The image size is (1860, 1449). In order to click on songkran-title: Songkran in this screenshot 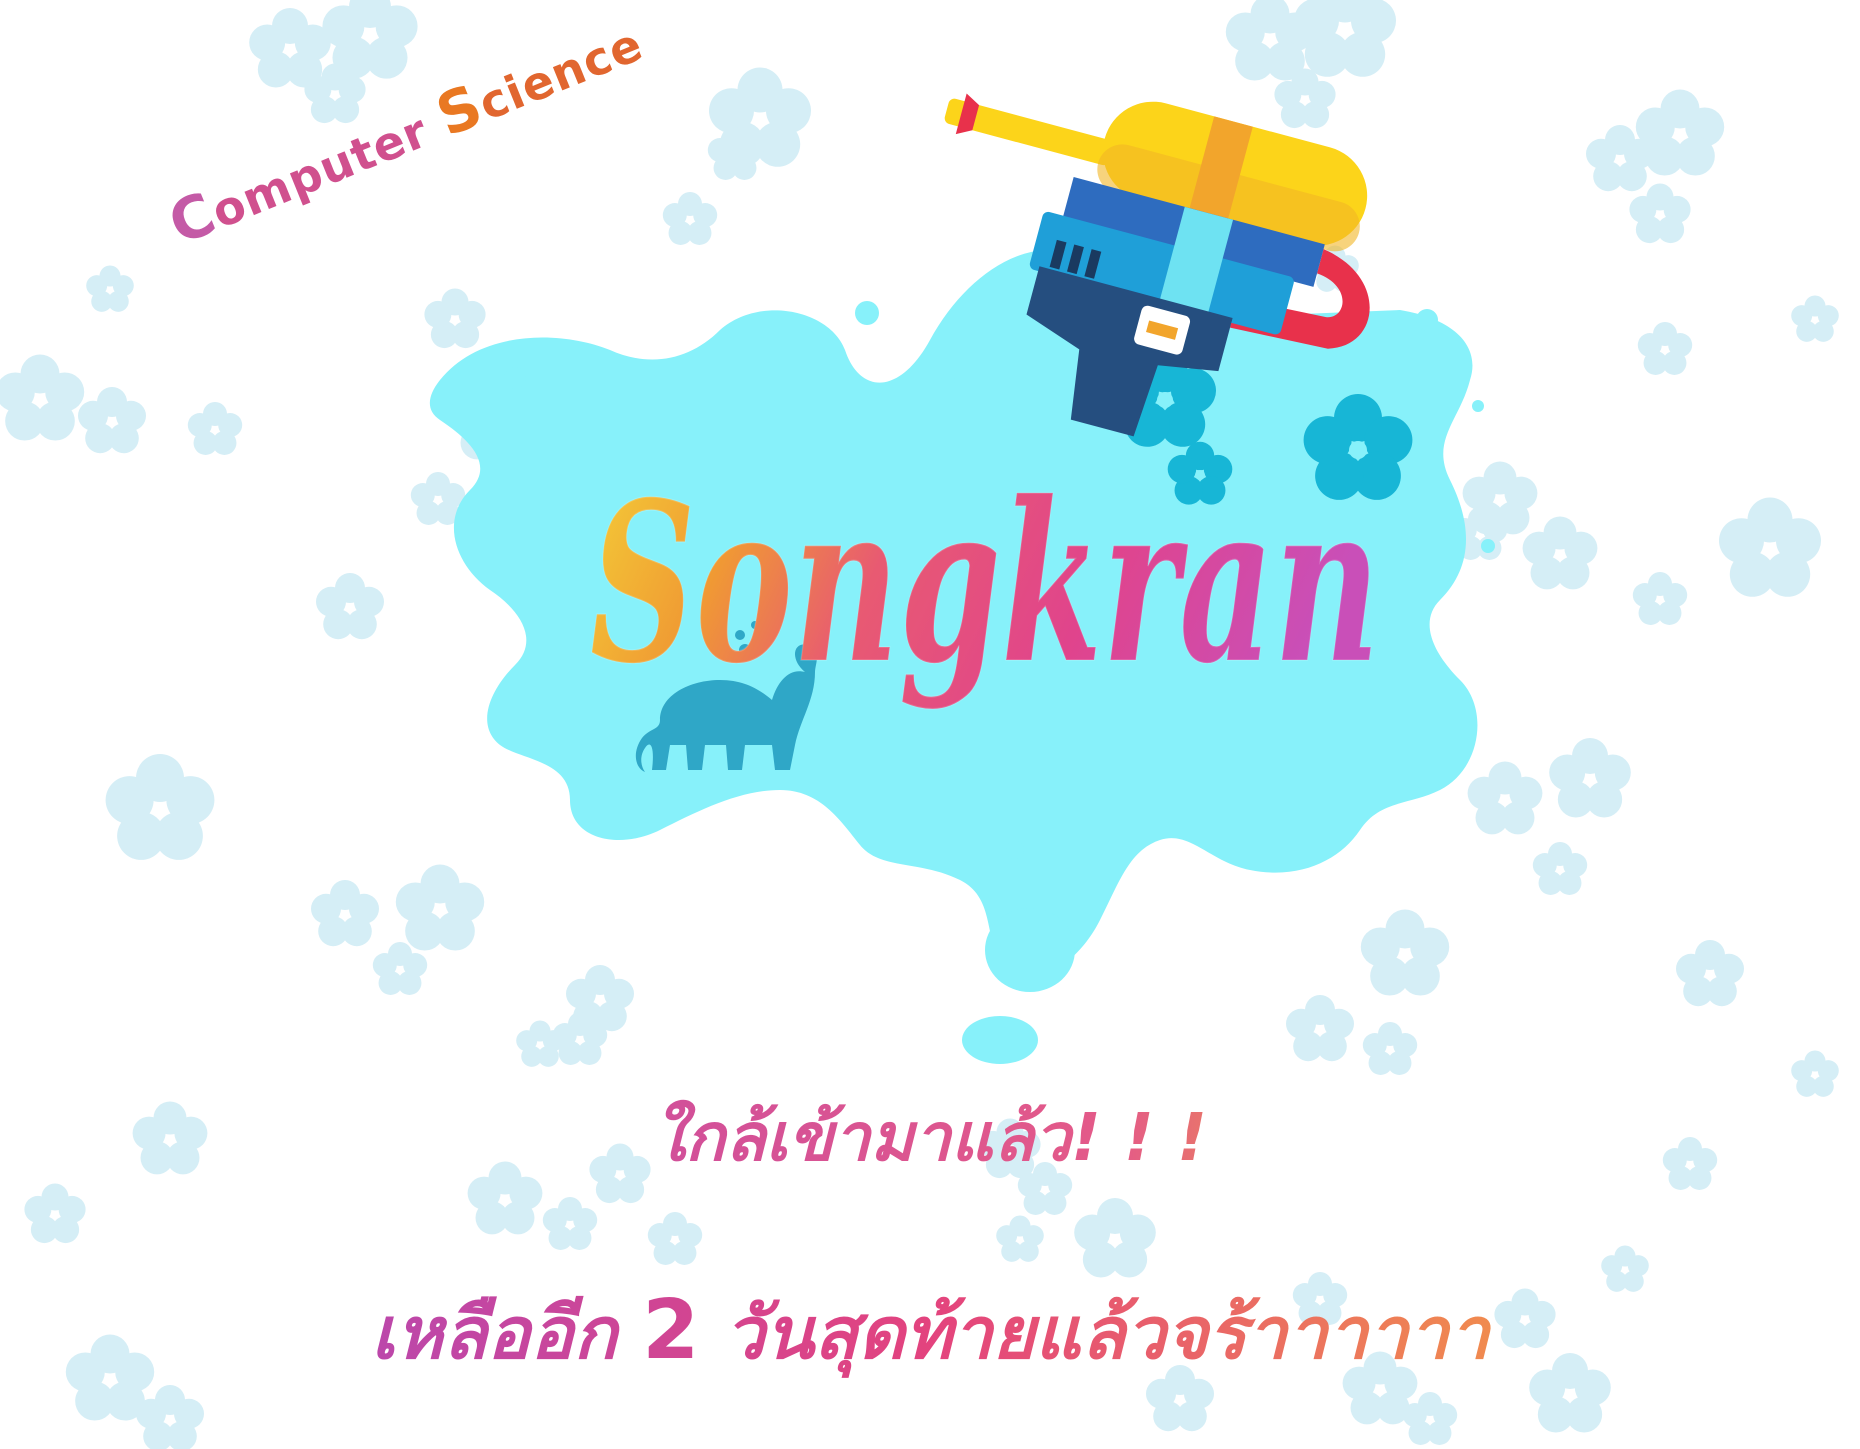, I will do `click(985, 582)`.